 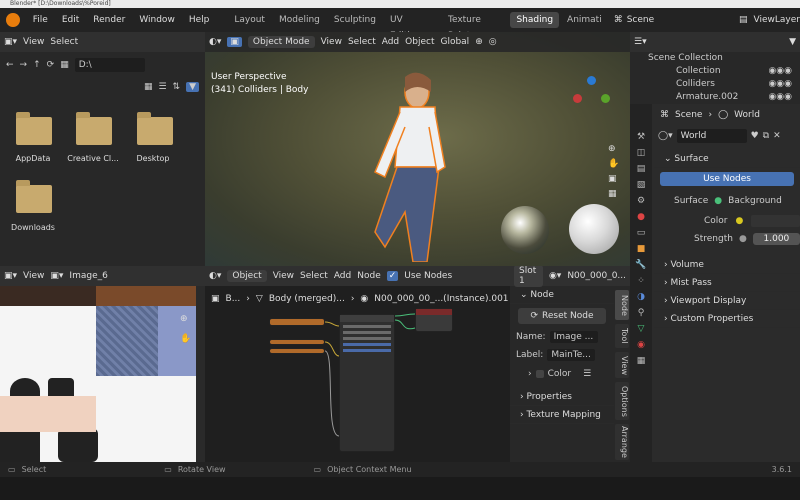 I want to click on menu-edit: Edit, so click(x=70, y=20).